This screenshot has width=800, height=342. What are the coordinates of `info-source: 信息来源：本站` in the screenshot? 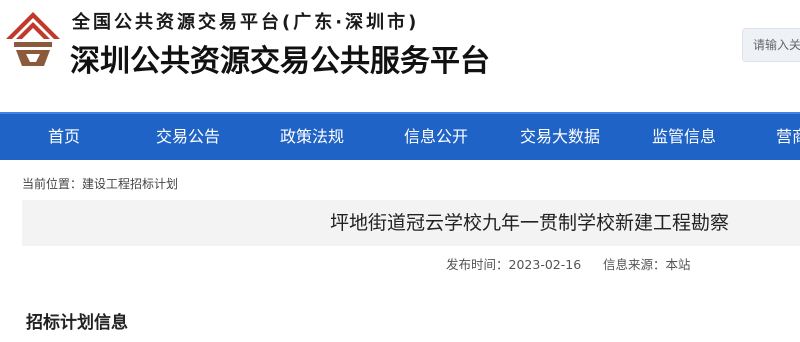 It's located at (647, 263).